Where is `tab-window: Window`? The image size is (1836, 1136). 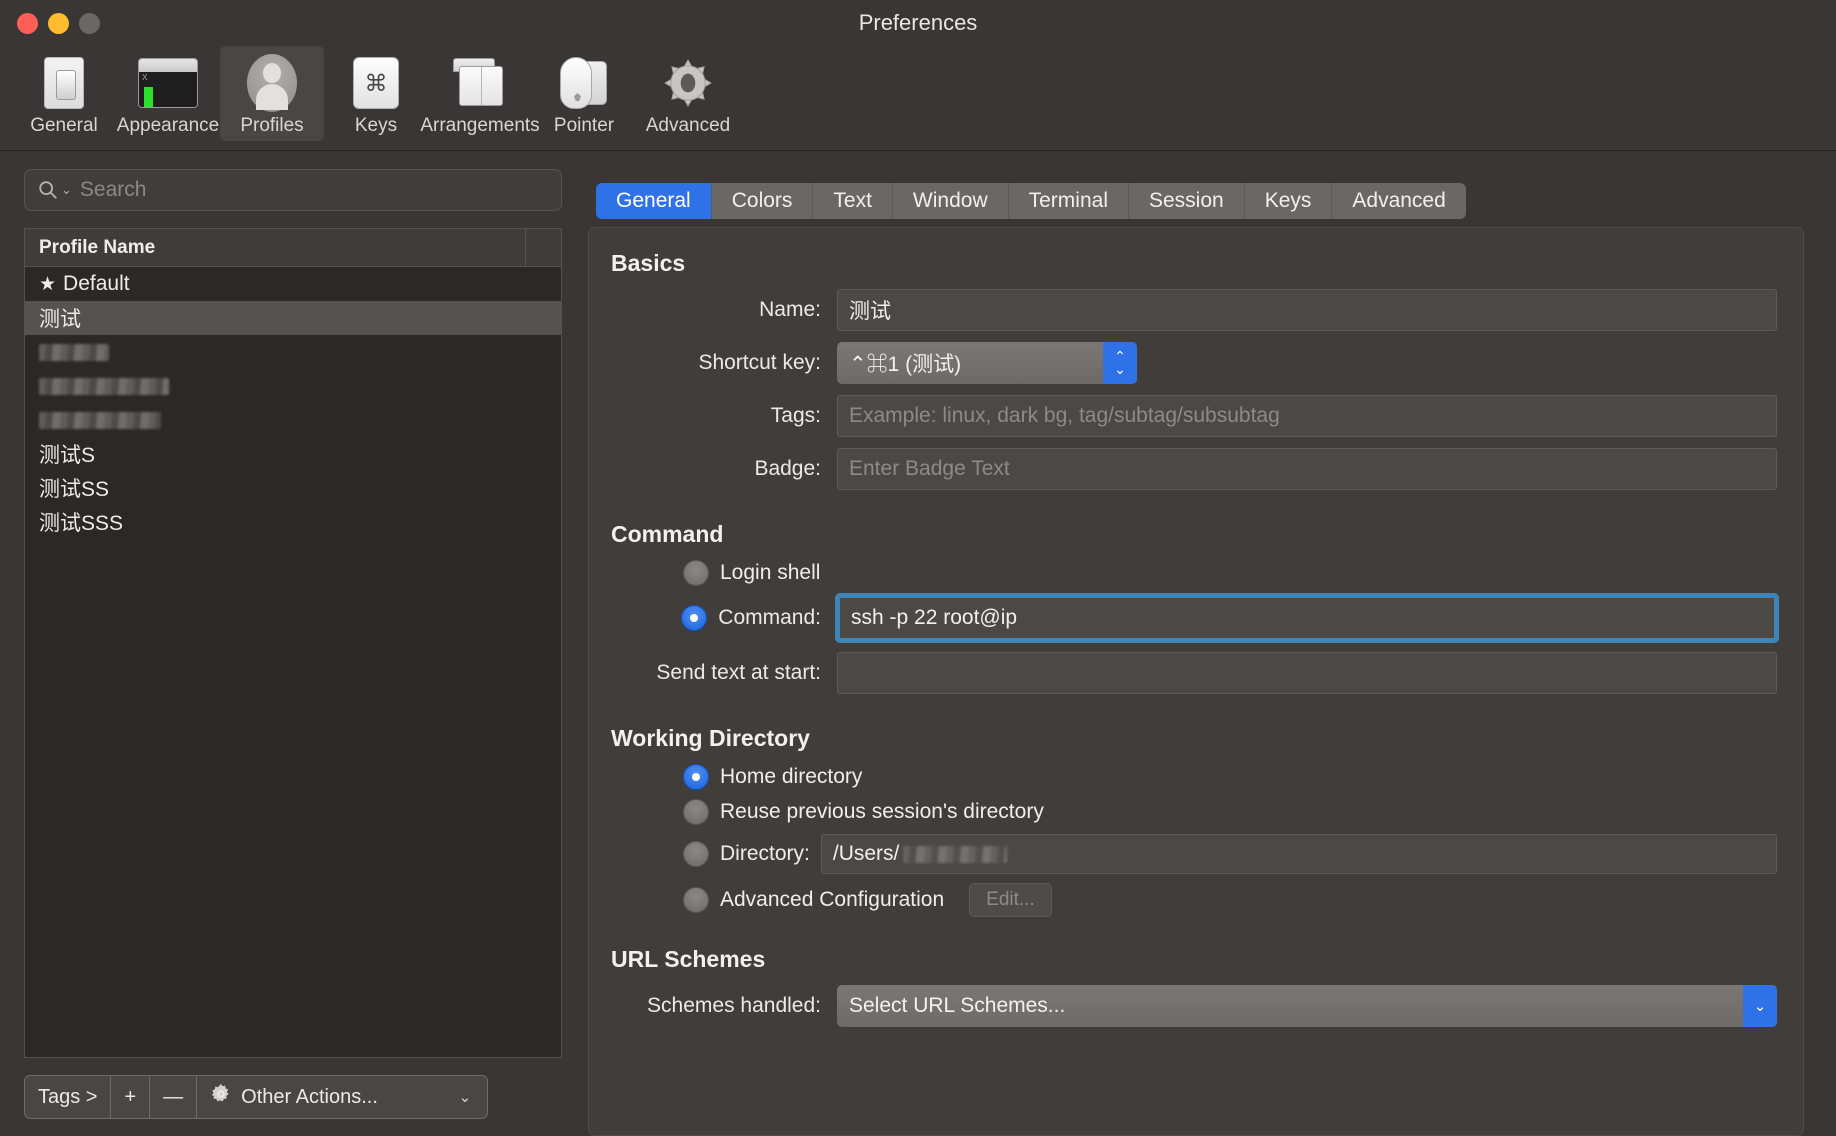
tab-window: Window is located at coordinates (950, 201).